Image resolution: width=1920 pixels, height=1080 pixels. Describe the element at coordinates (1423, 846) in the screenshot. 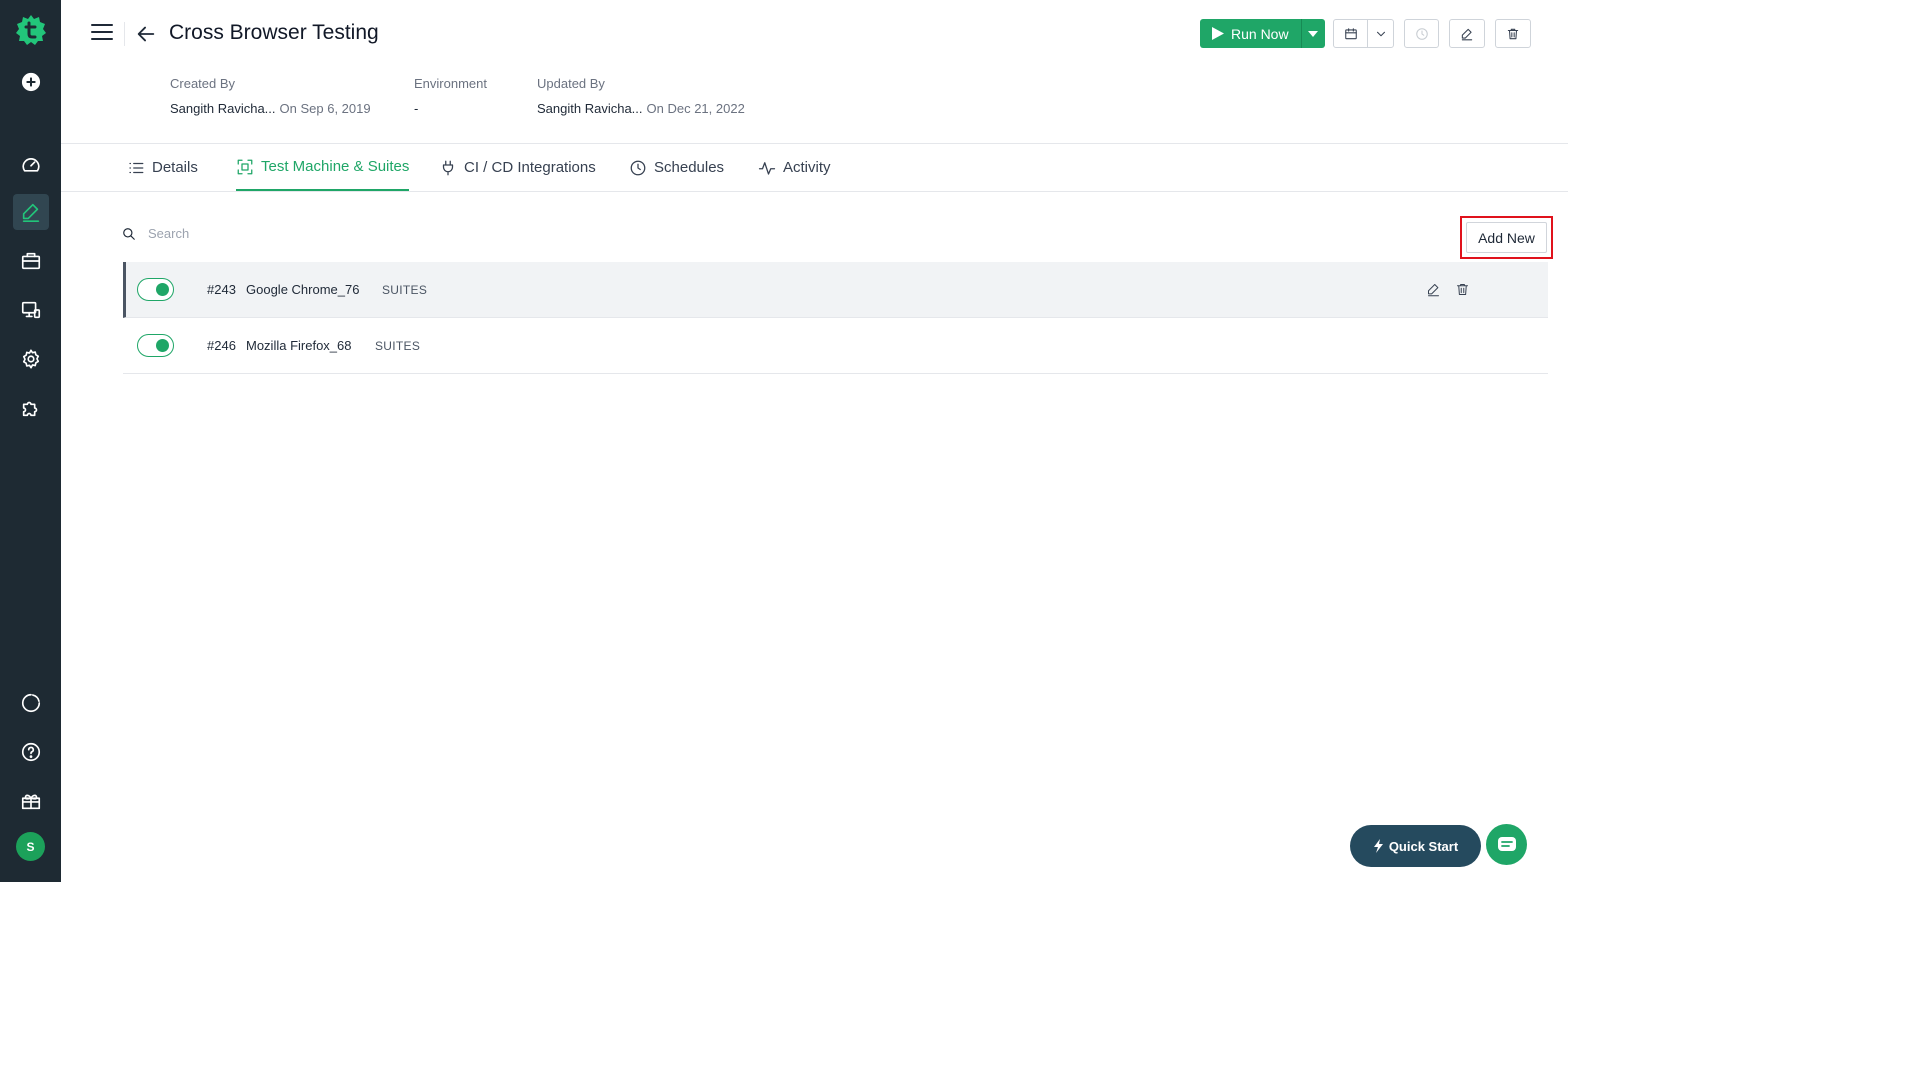

I see `quick-start-label: Quick Start` at that location.